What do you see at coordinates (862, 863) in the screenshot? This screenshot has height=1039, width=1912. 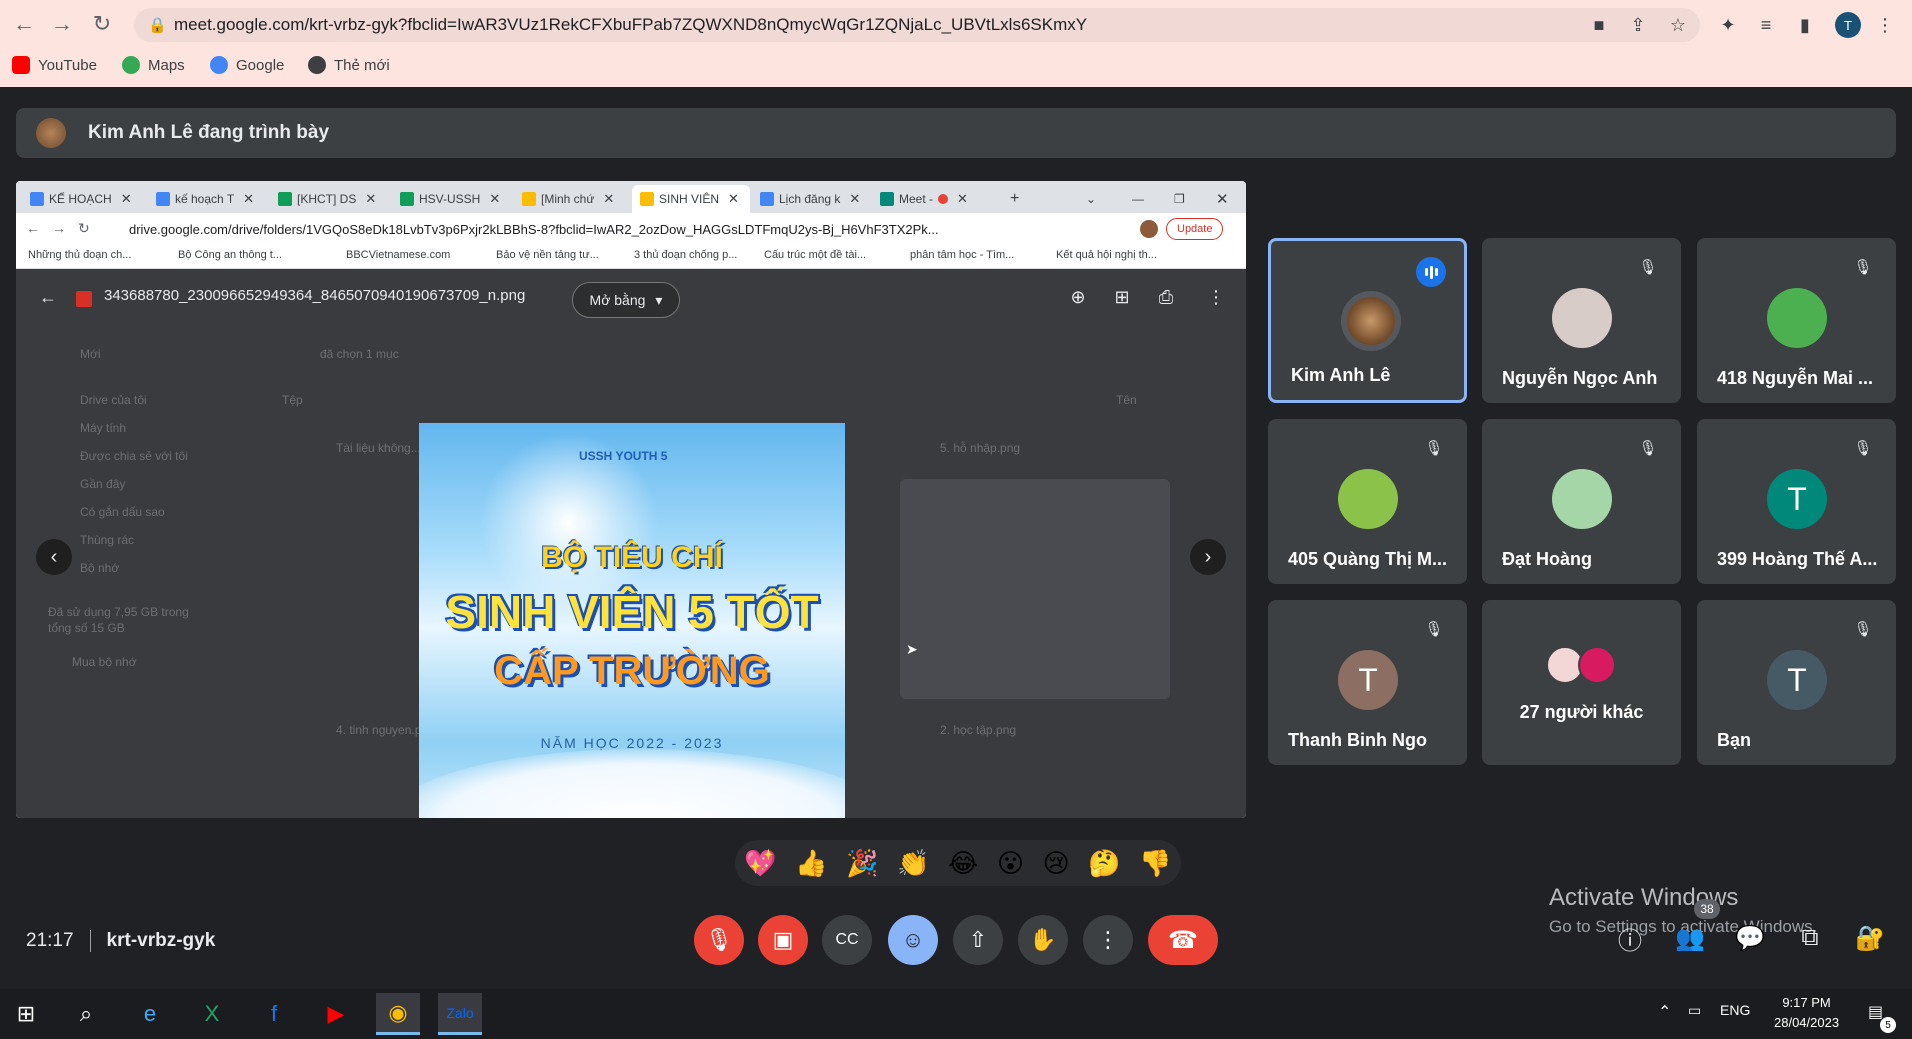 I see `reaction-party: 🎉` at bounding box center [862, 863].